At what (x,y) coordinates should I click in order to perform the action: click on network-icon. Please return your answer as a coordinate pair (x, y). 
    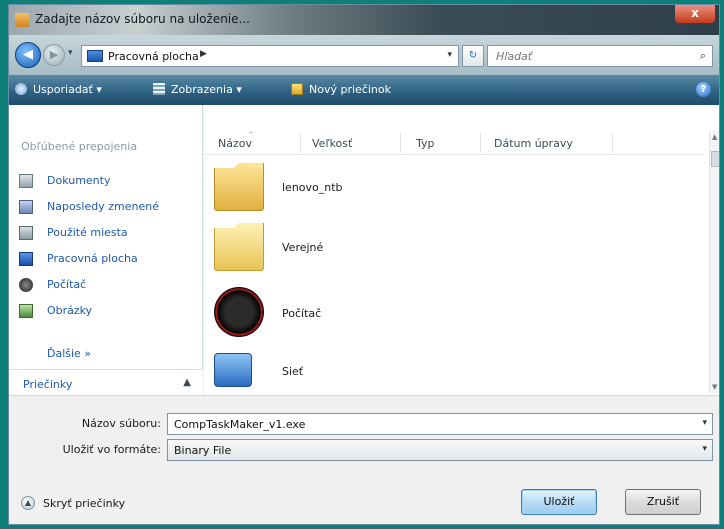
    Looking at the image, I should click on (233, 370).